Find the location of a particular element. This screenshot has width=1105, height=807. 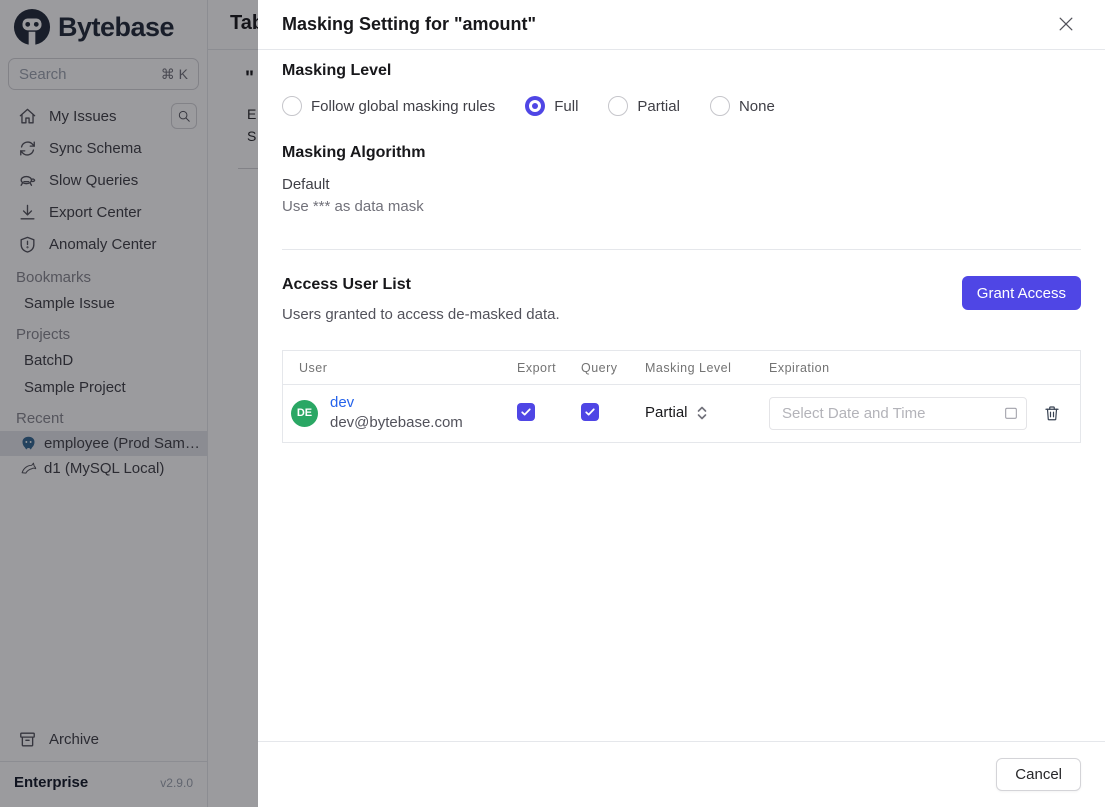

radio-none: None is located at coordinates (742, 106).